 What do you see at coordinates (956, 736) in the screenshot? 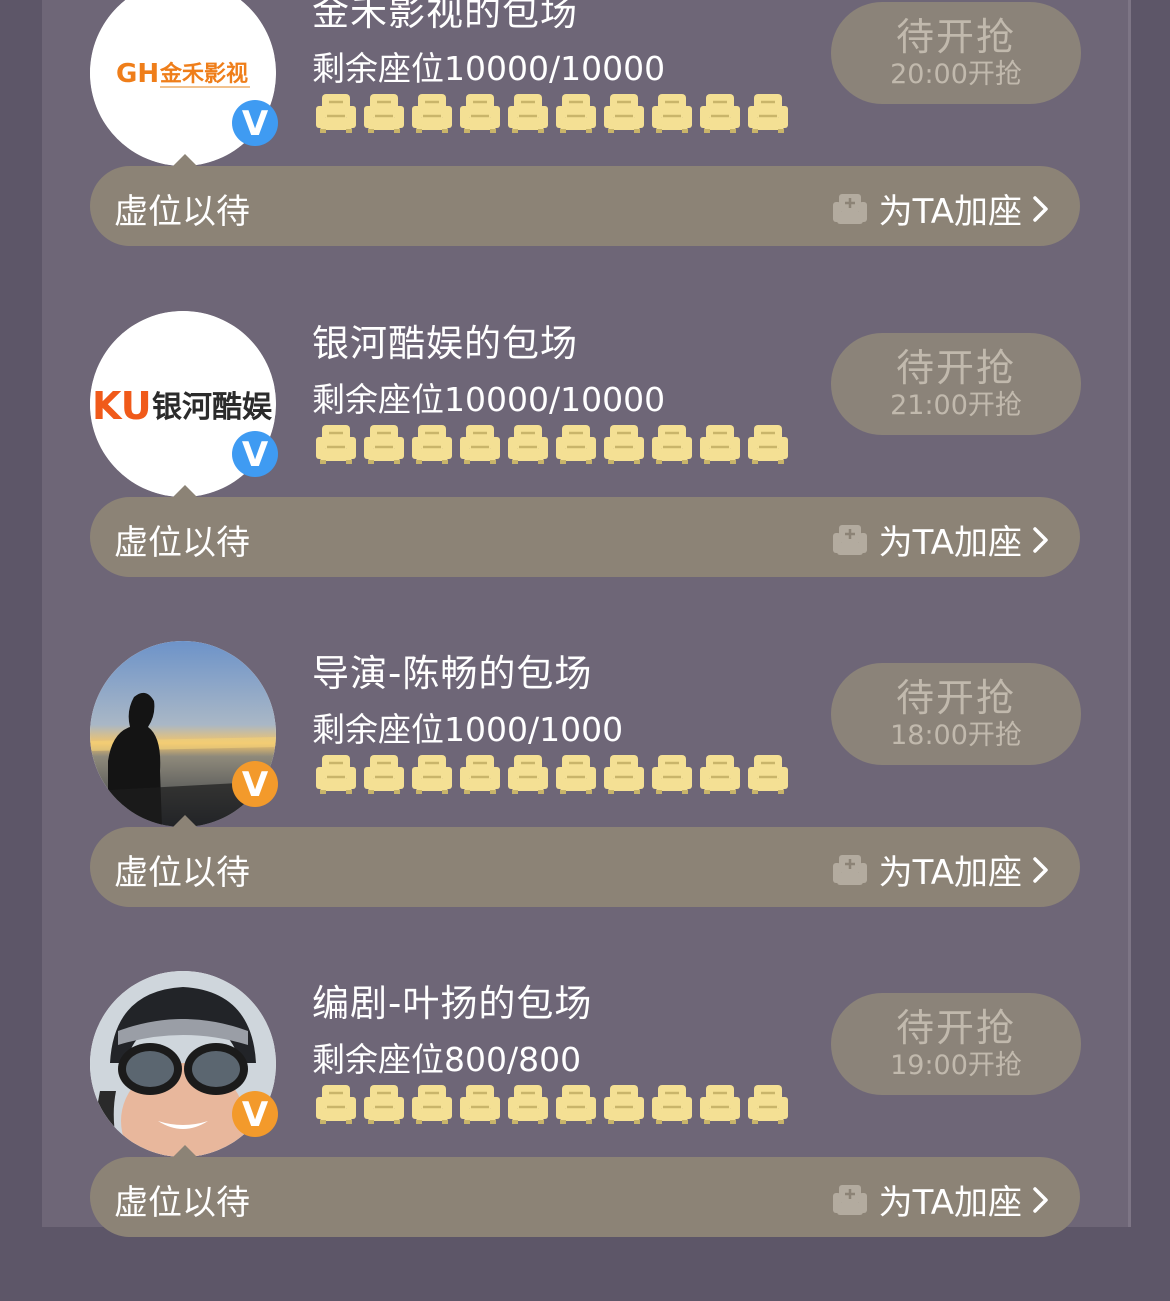
I see `grab-button-time: 18:00开抢` at bounding box center [956, 736].